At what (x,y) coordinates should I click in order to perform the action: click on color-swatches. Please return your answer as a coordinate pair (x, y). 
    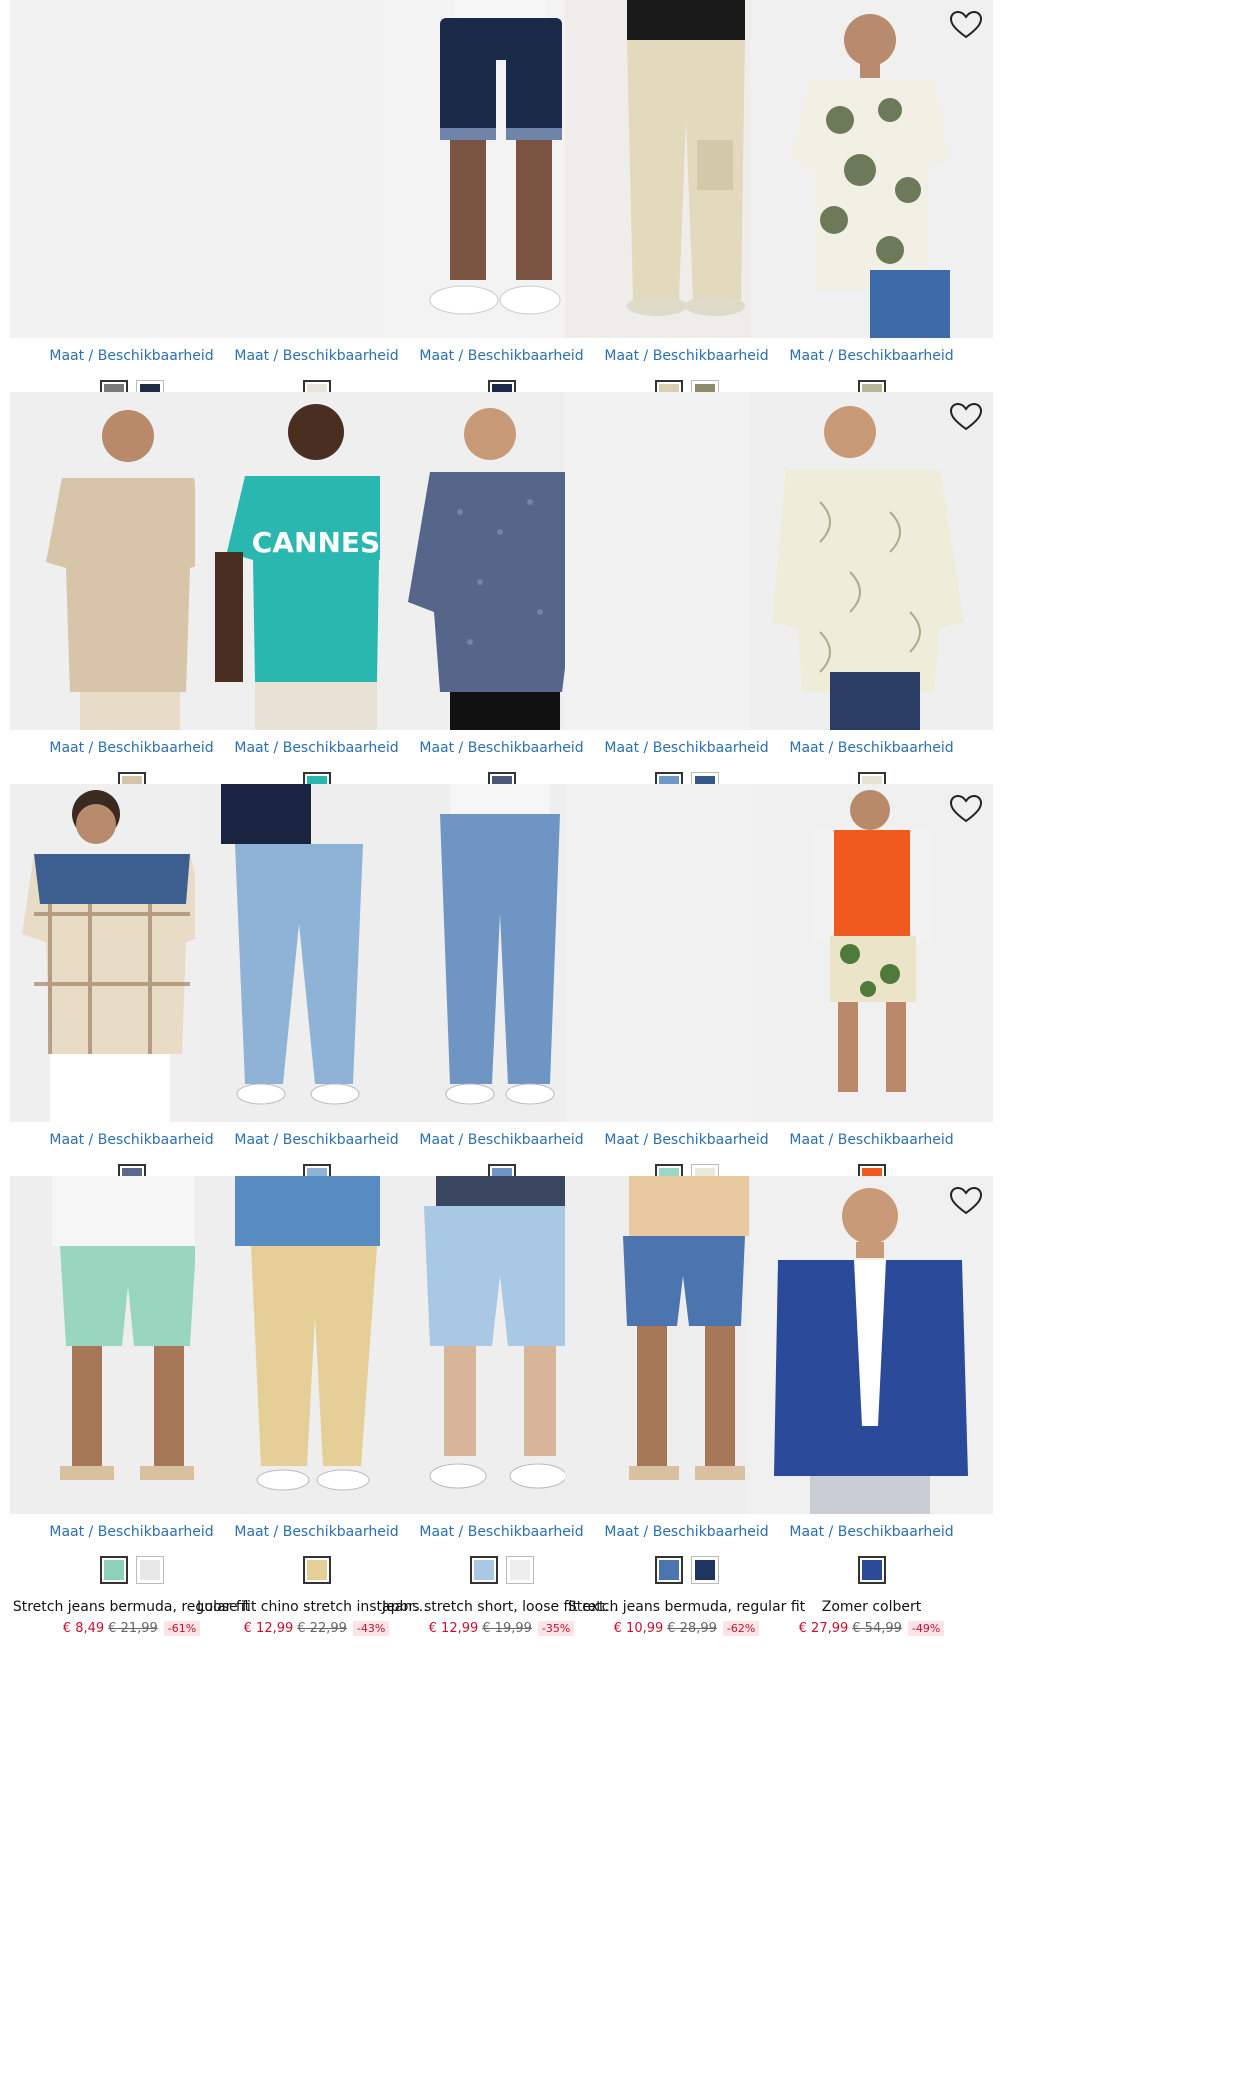
    Looking at the image, I should click on (871, 1570).